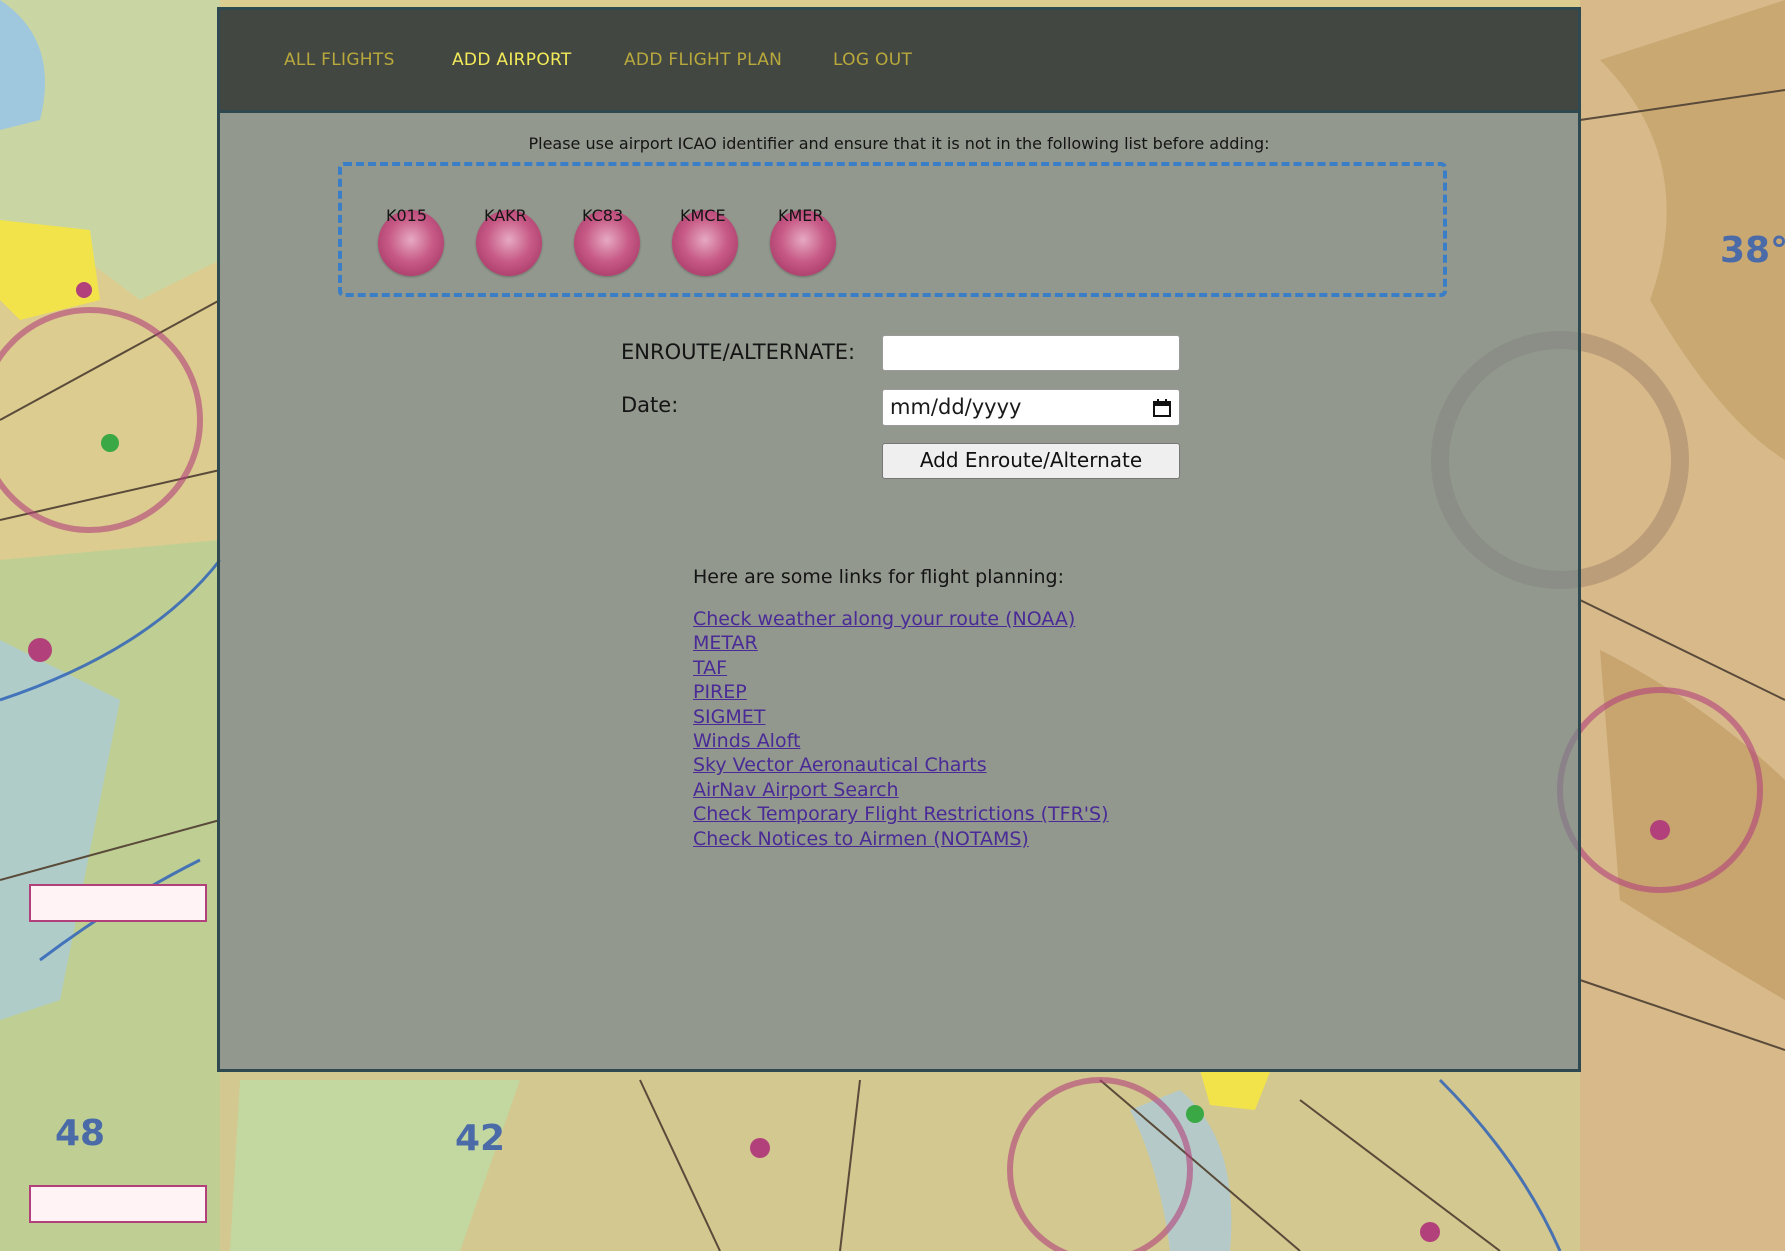 The height and width of the screenshot is (1251, 1785). Describe the element at coordinates (879, 577) in the screenshot. I see `links-heading: Here are some links for flight planning:` at that location.